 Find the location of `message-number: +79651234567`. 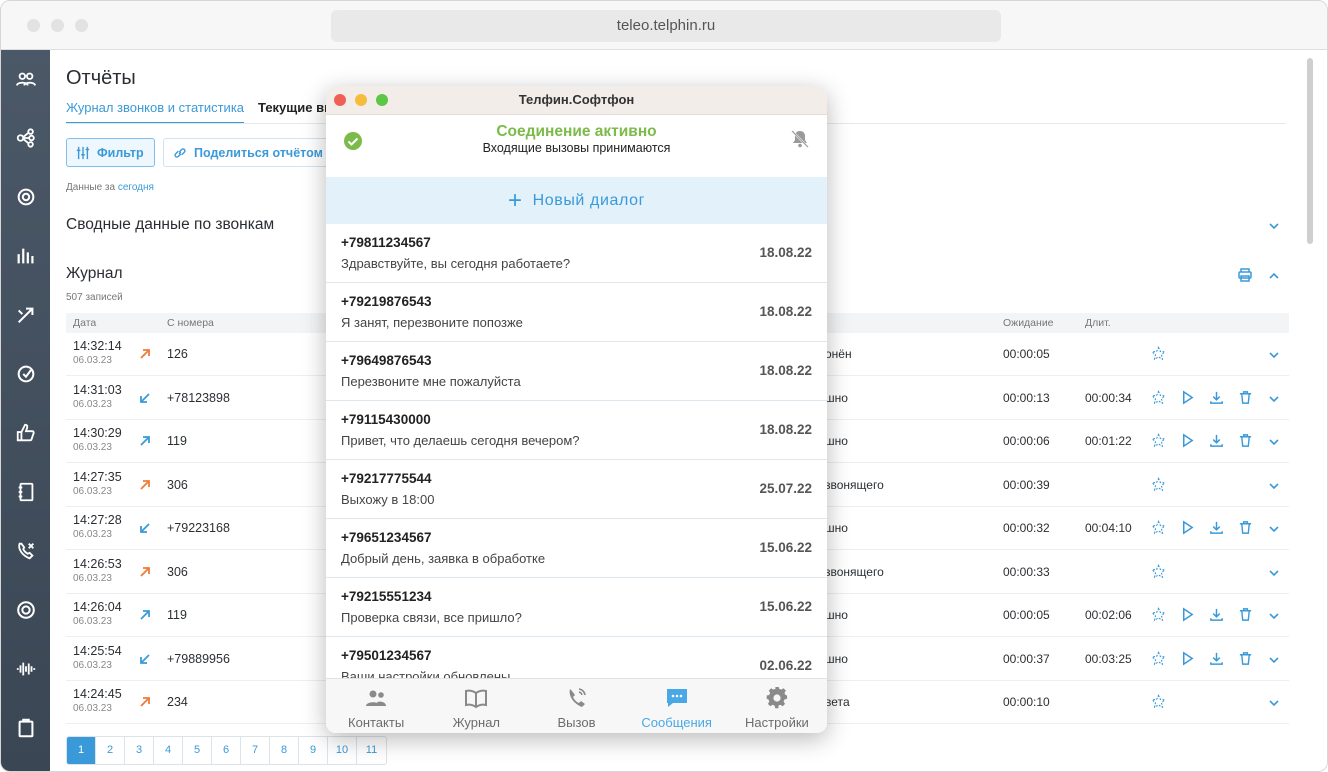

message-number: +79651234567 is located at coordinates (386, 537).